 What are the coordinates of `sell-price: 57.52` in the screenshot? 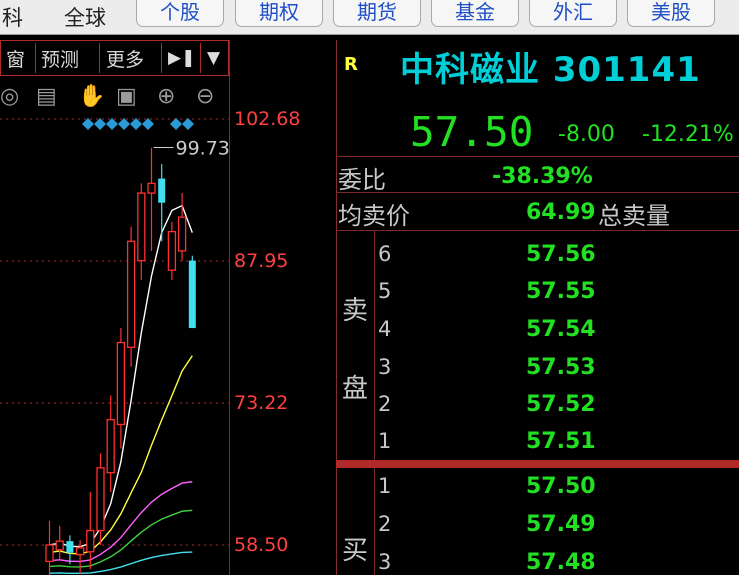 It's located at (561, 404).